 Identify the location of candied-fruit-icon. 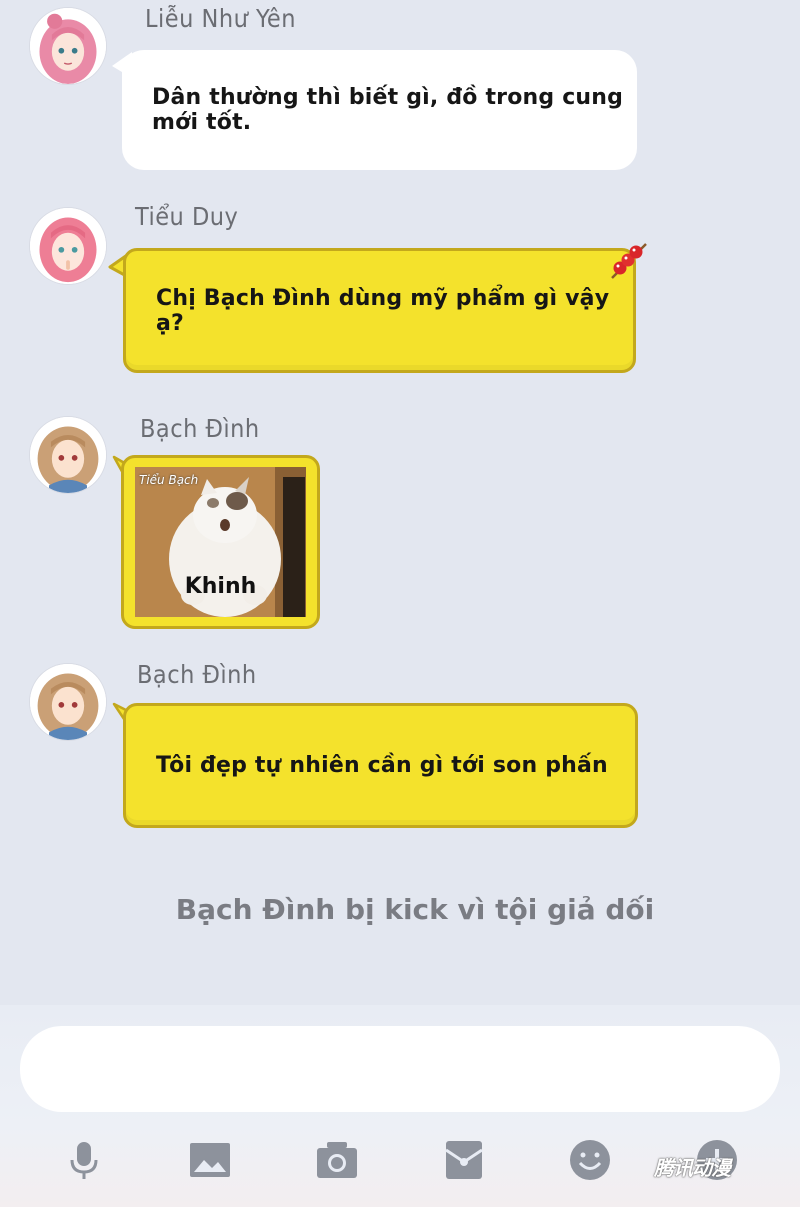
(629, 261).